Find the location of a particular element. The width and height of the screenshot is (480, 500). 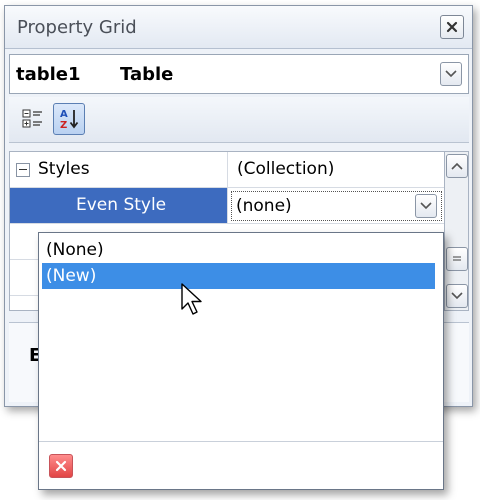

vertical-scrollbar is located at coordinates (457, 231).